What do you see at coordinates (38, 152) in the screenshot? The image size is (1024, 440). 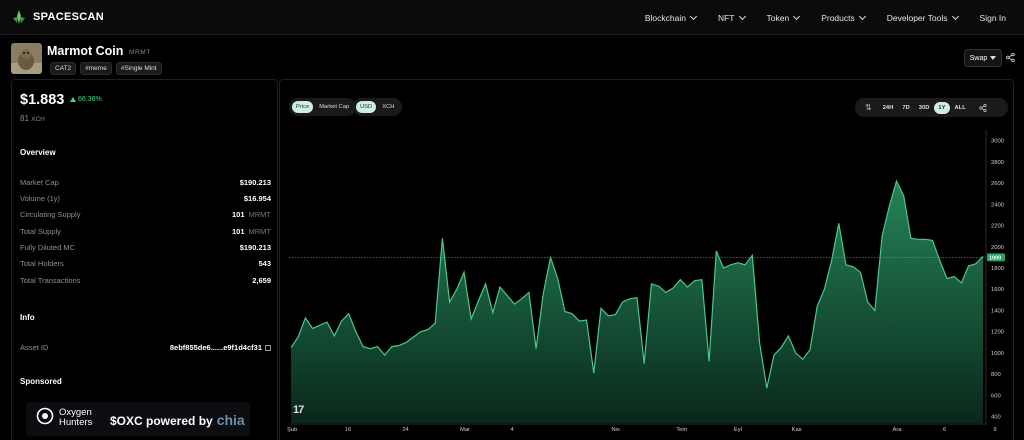 I see `overview-heading: Overview` at bounding box center [38, 152].